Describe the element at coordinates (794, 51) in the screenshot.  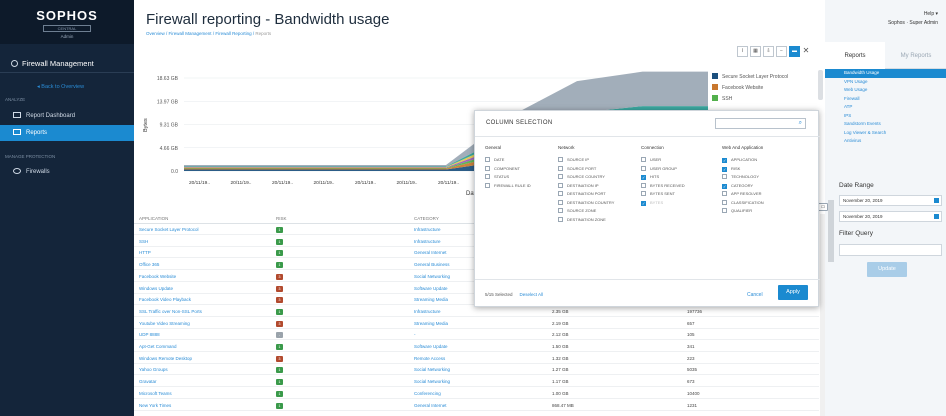
I see `folder-icon: ▬` at that location.